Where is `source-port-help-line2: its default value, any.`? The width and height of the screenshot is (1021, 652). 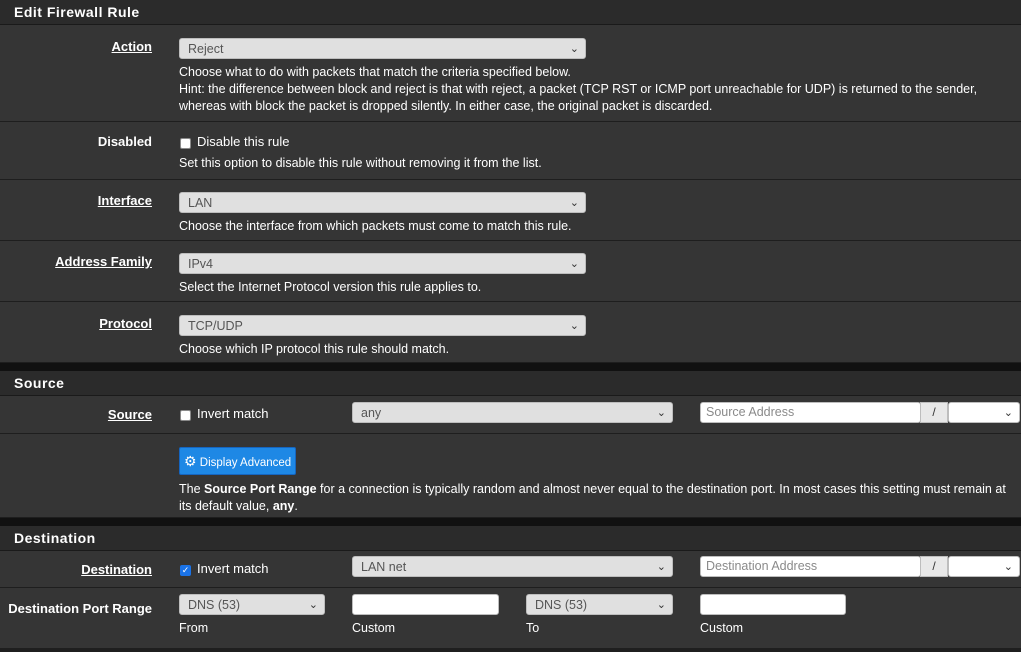 source-port-help-line2: its default value, any. is located at coordinates (599, 506).